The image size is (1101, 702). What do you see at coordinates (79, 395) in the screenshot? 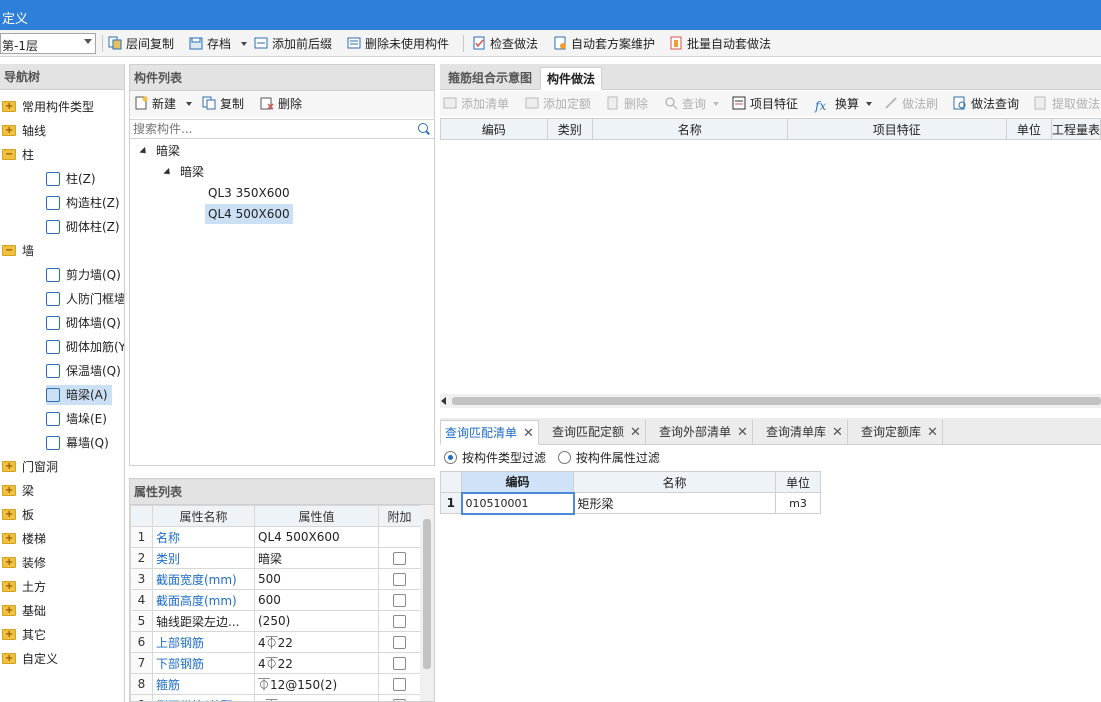
I see `nav-item: 暗梁(A)` at bounding box center [79, 395].